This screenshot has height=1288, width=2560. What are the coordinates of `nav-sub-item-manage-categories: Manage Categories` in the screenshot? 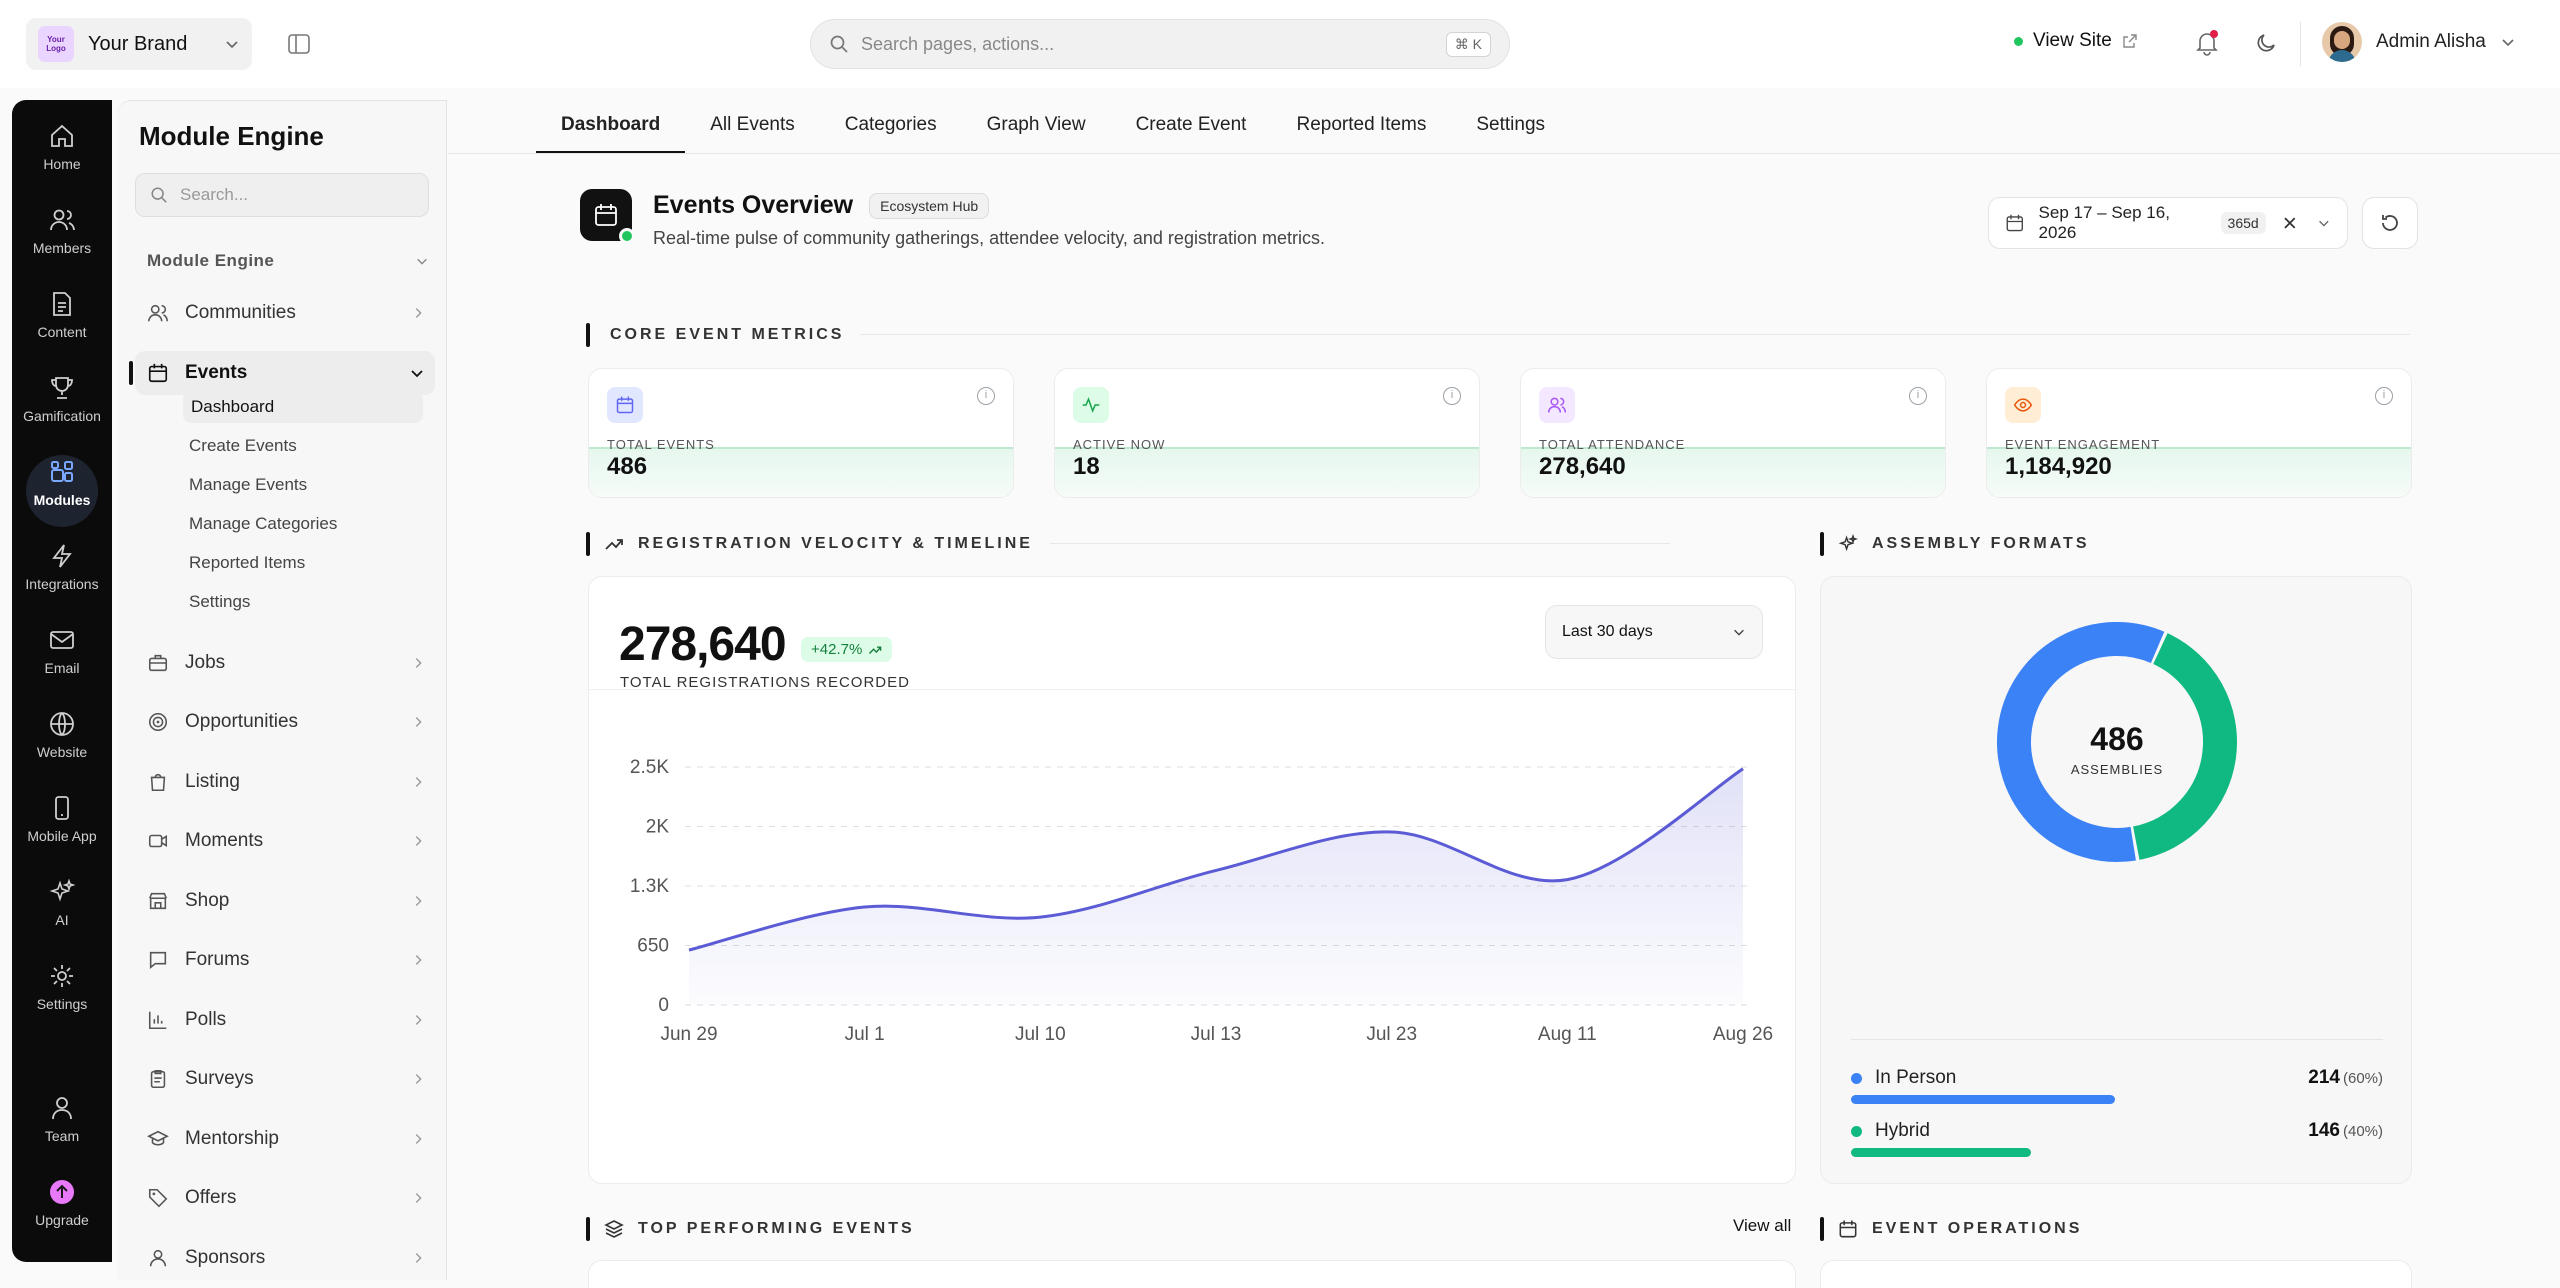 It's located at (263, 524).